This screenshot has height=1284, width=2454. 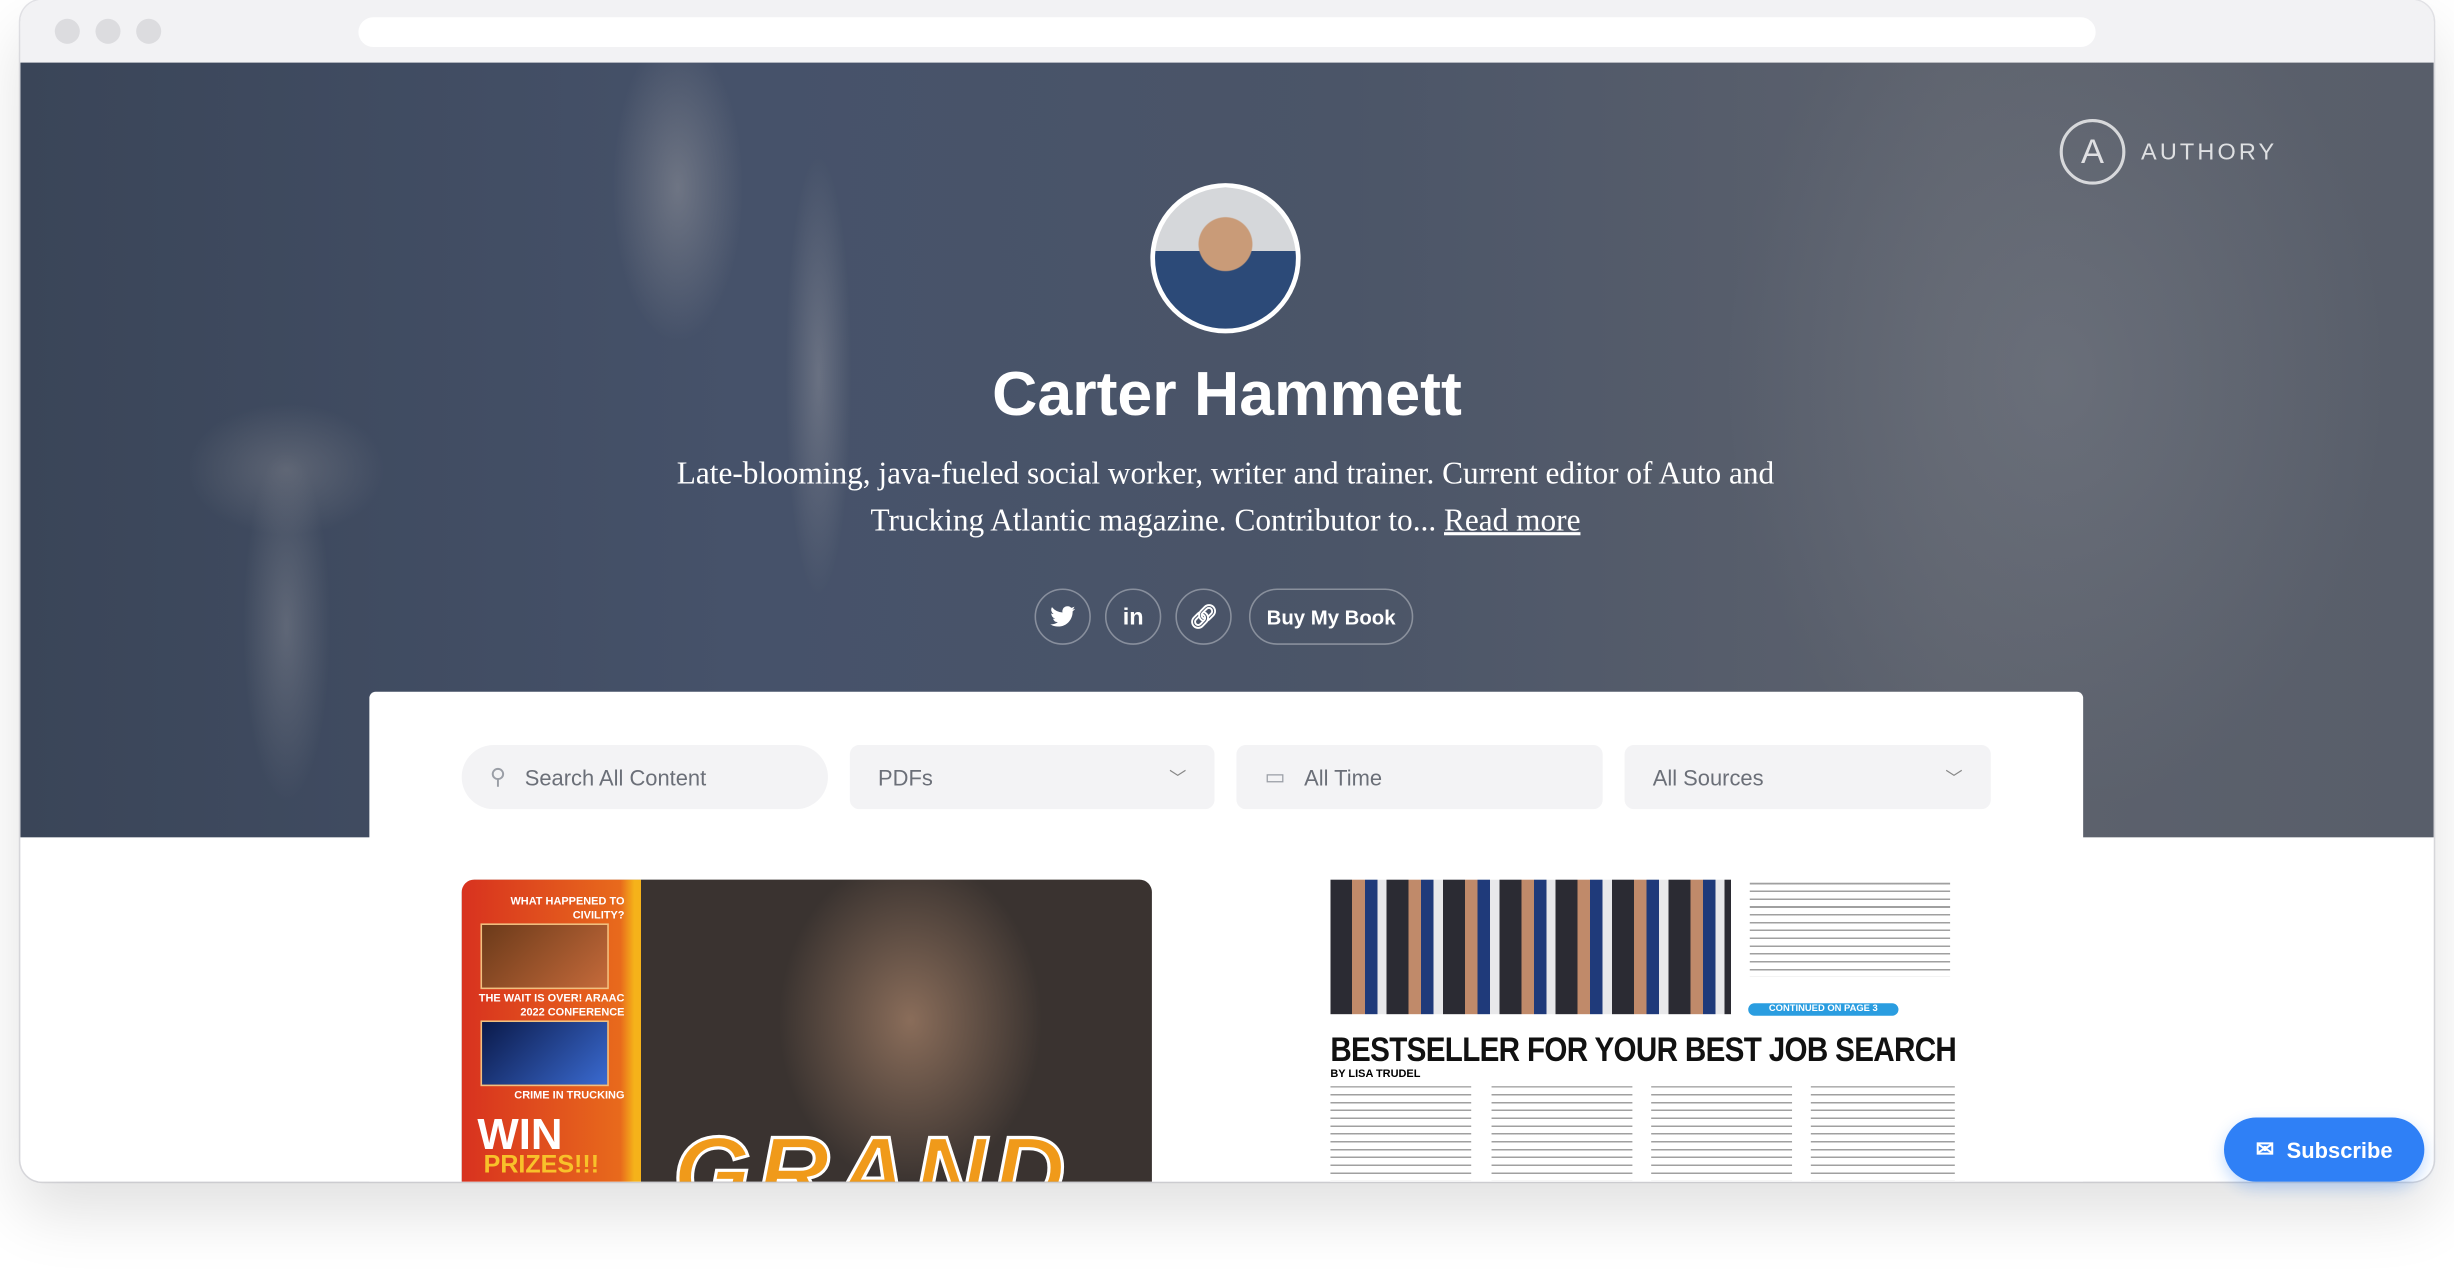 What do you see at coordinates (1823, 1009) in the screenshot?
I see `continued-badge: CONTINUED ON PAGE 3` at bounding box center [1823, 1009].